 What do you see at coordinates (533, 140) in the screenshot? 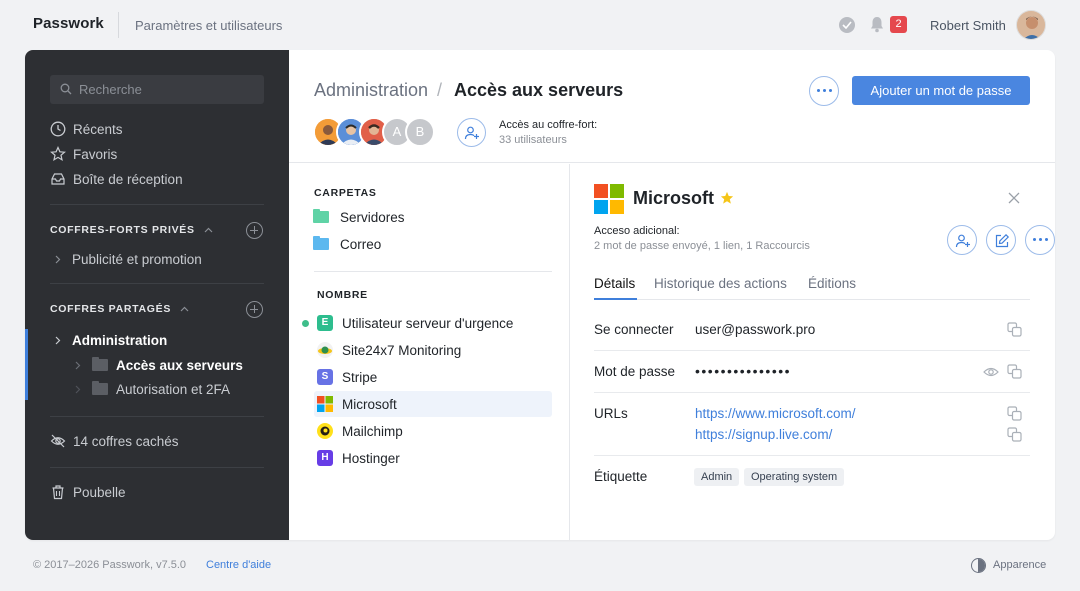
I see `vault-access-count: 33 utilisateurs` at bounding box center [533, 140].